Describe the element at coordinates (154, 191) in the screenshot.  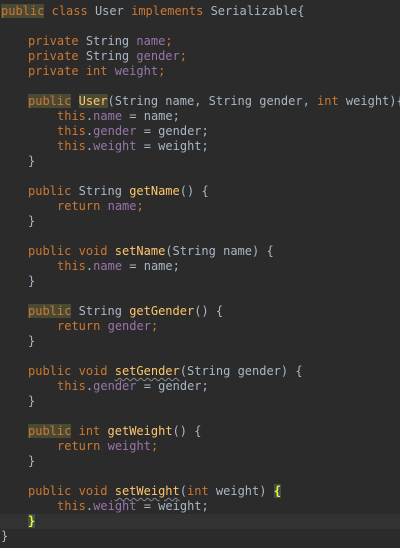
I see `method-name: getName` at that location.